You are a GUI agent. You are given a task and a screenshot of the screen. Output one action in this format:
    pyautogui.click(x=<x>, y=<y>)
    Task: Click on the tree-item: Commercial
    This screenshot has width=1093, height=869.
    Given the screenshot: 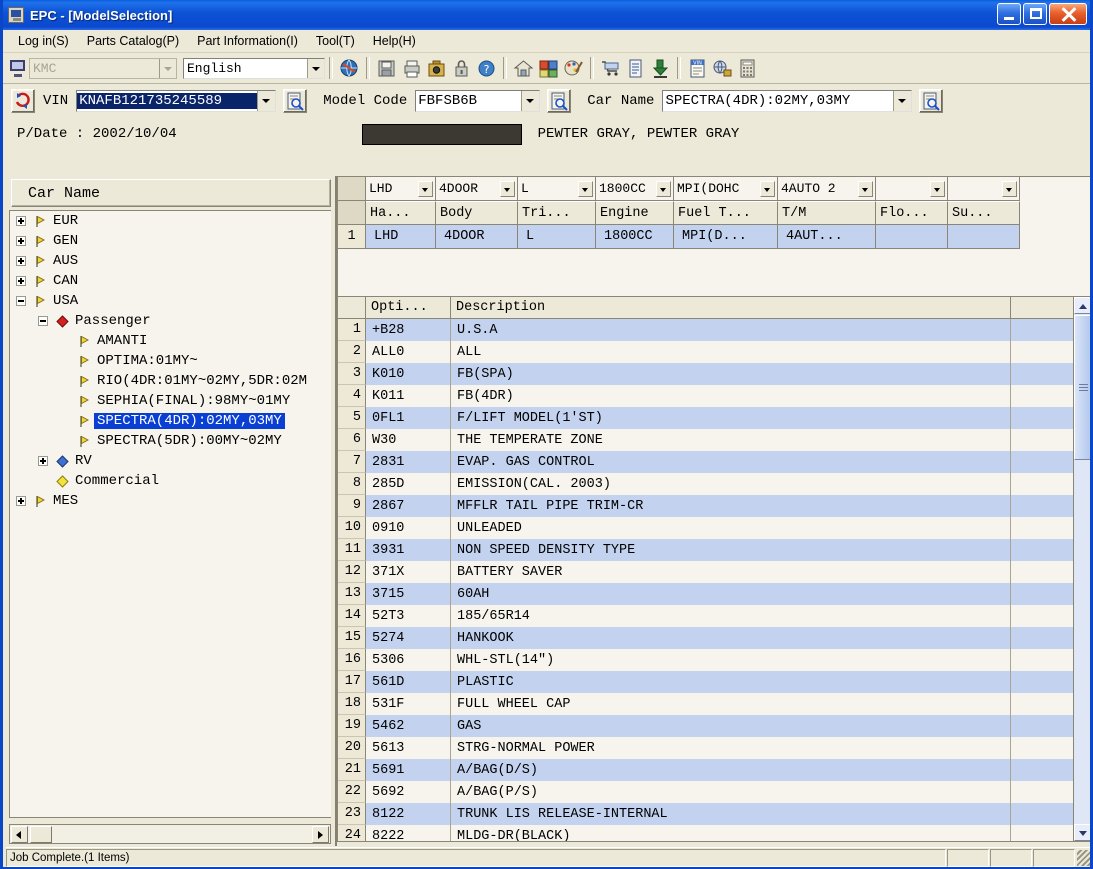 What is the action you would take?
    pyautogui.click(x=170, y=481)
    